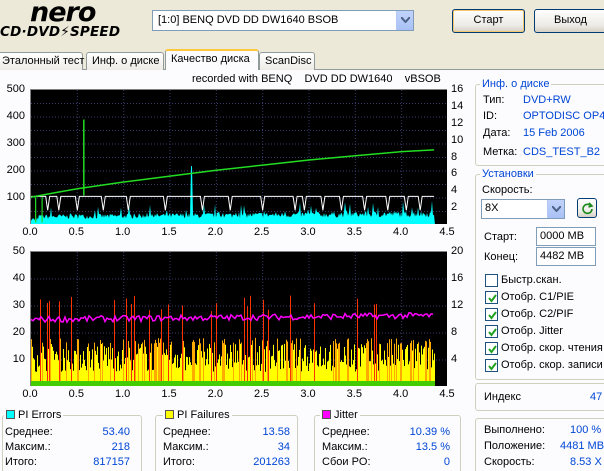 The width and height of the screenshot is (604, 471). I want to click on tab-benchmark: Эталонный тест, so click(42, 61).